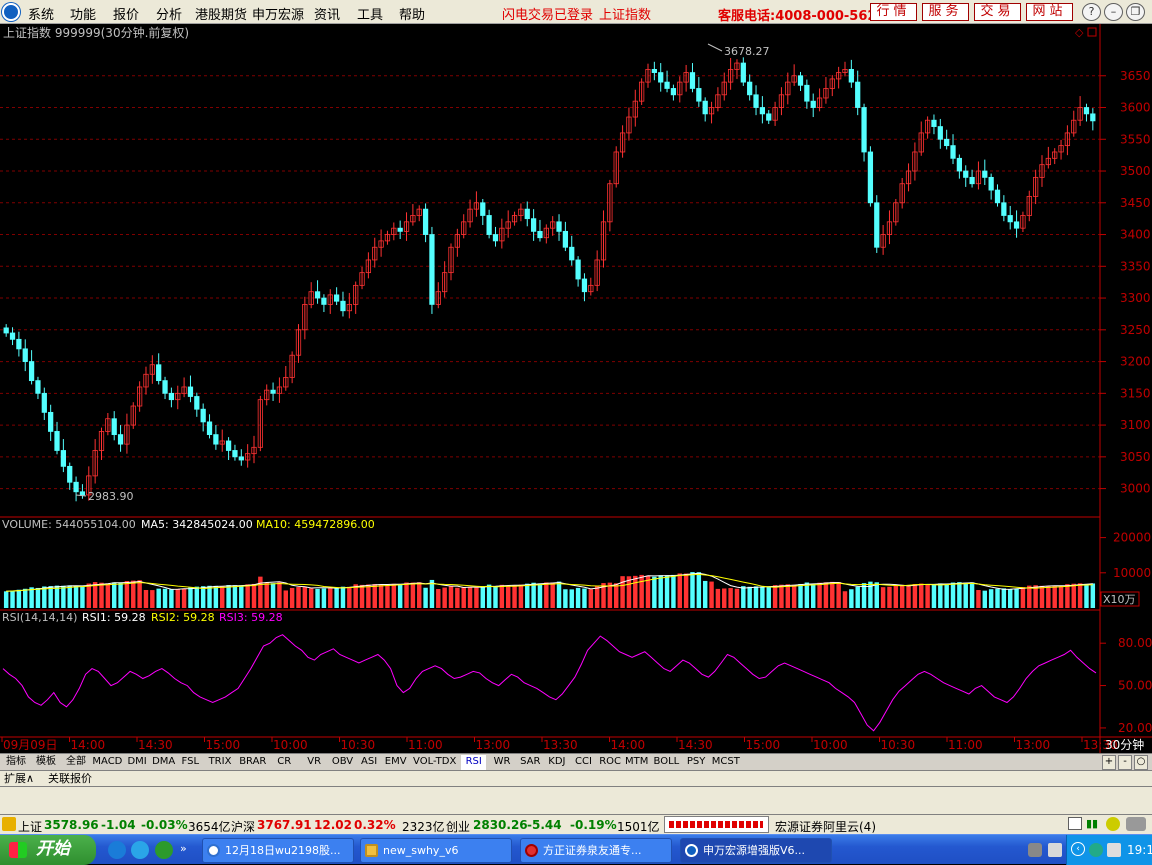 Image resolution: width=1152 pixels, height=865 pixels. What do you see at coordinates (83, 13) in the screenshot?
I see `menu-function: 功能` at bounding box center [83, 13].